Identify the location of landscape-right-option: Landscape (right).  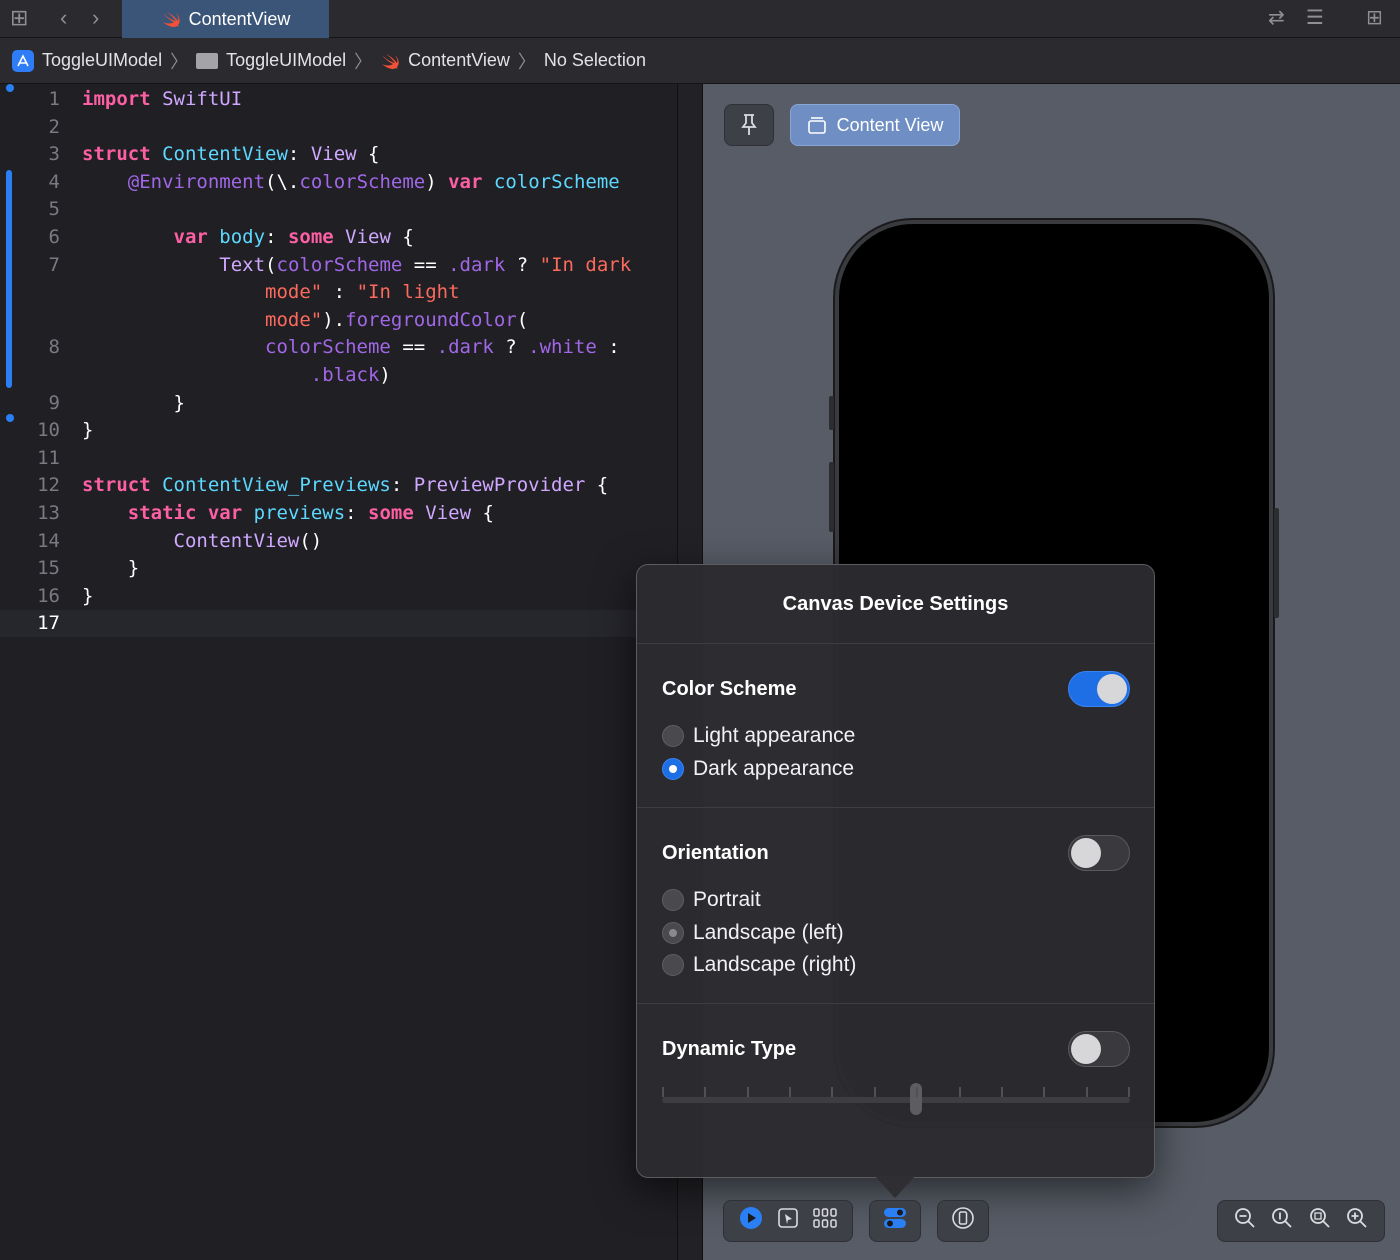
(759, 965).